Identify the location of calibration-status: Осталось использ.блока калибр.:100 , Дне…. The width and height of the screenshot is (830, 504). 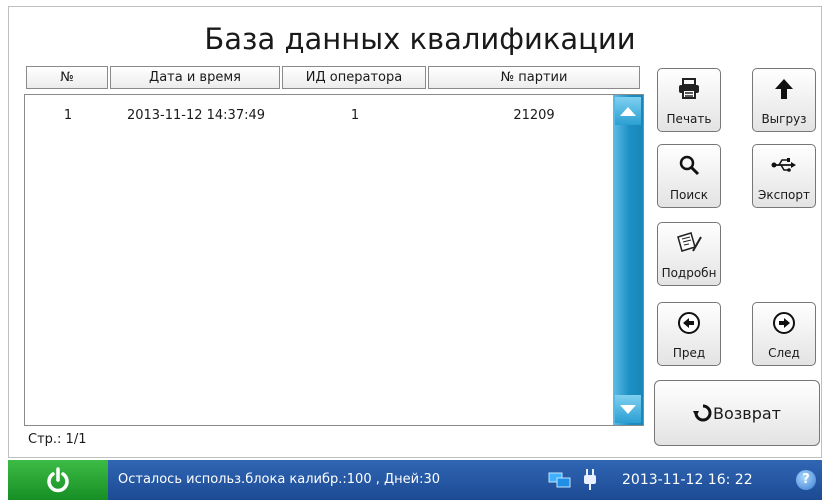
(279, 479).